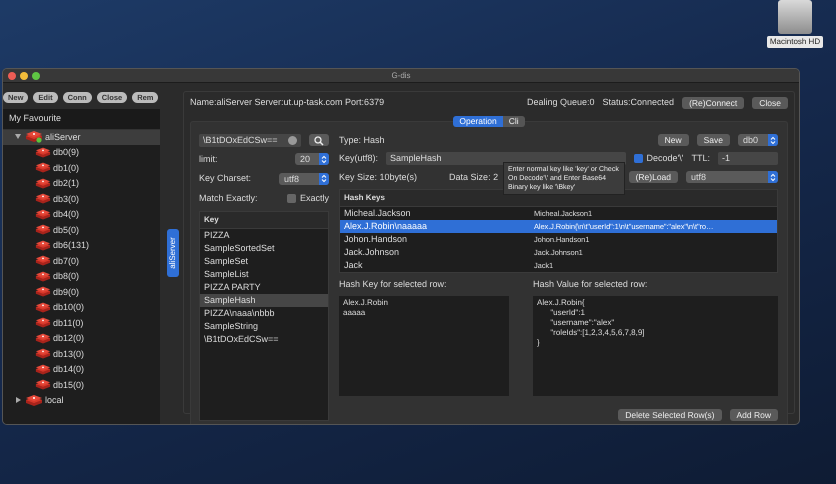 This screenshot has width=836, height=484. Describe the element at coordinates (713, 140) in the screenshot. I see `detail-button: Save` at that location.